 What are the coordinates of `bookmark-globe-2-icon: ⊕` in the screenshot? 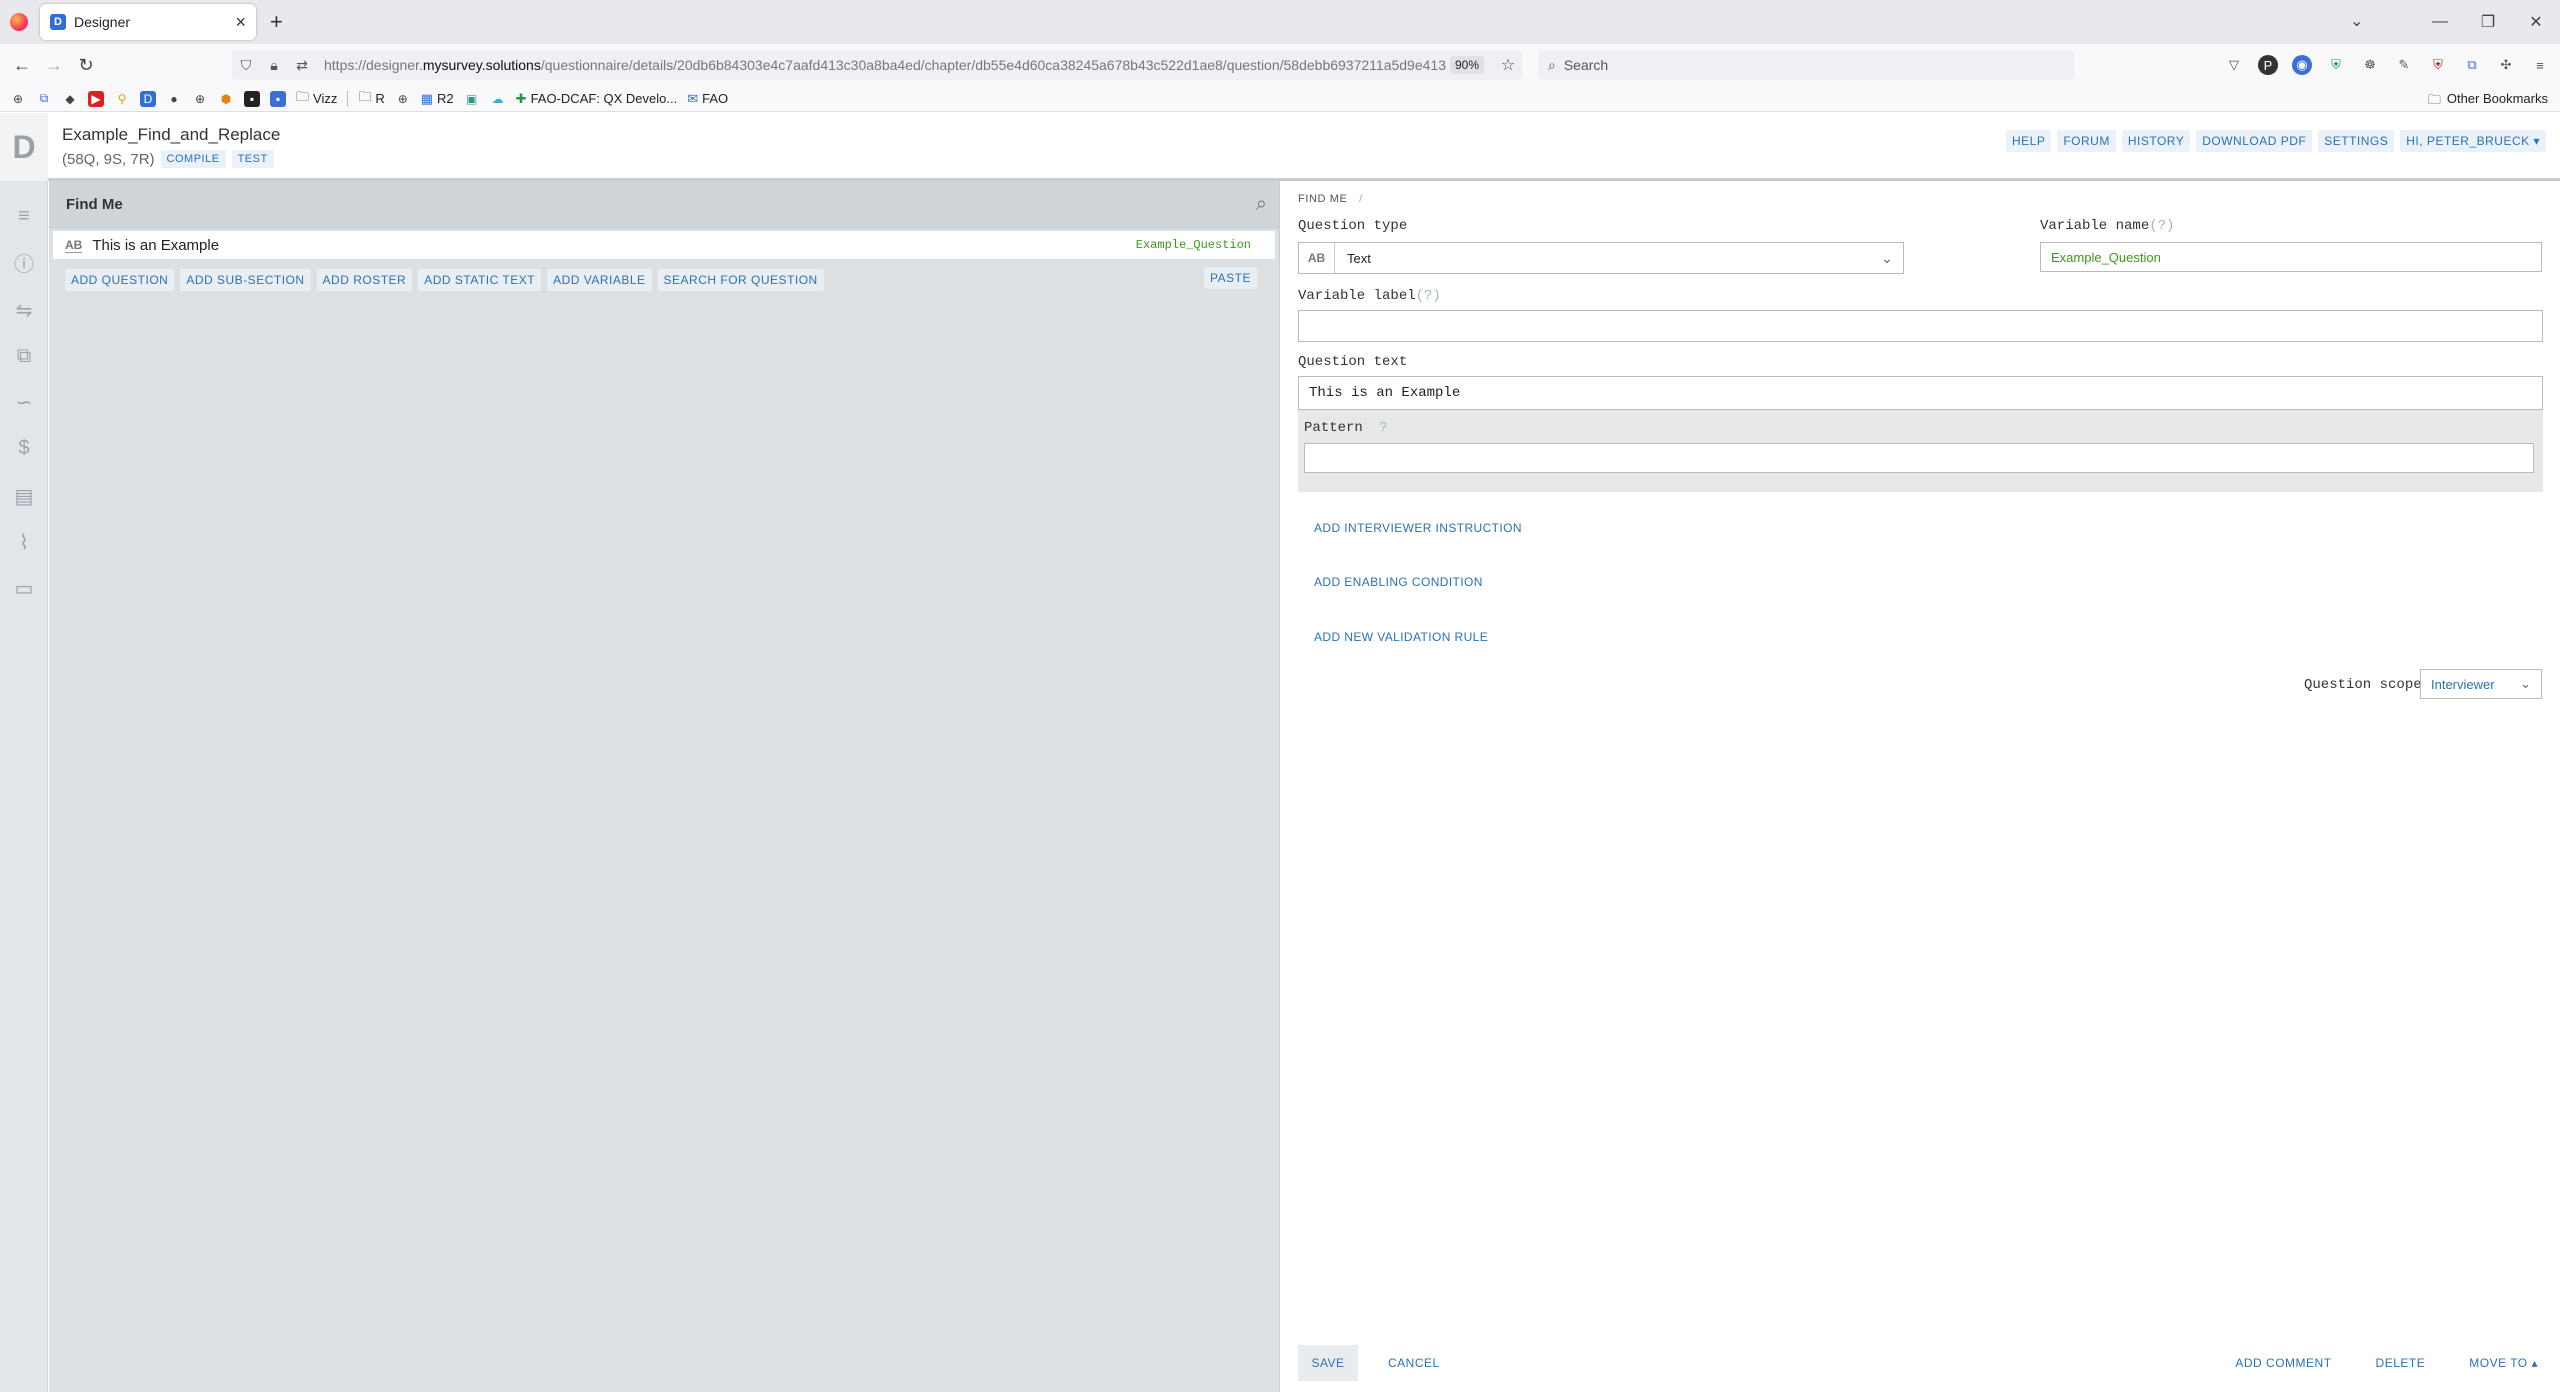 It's located at (403, 99).